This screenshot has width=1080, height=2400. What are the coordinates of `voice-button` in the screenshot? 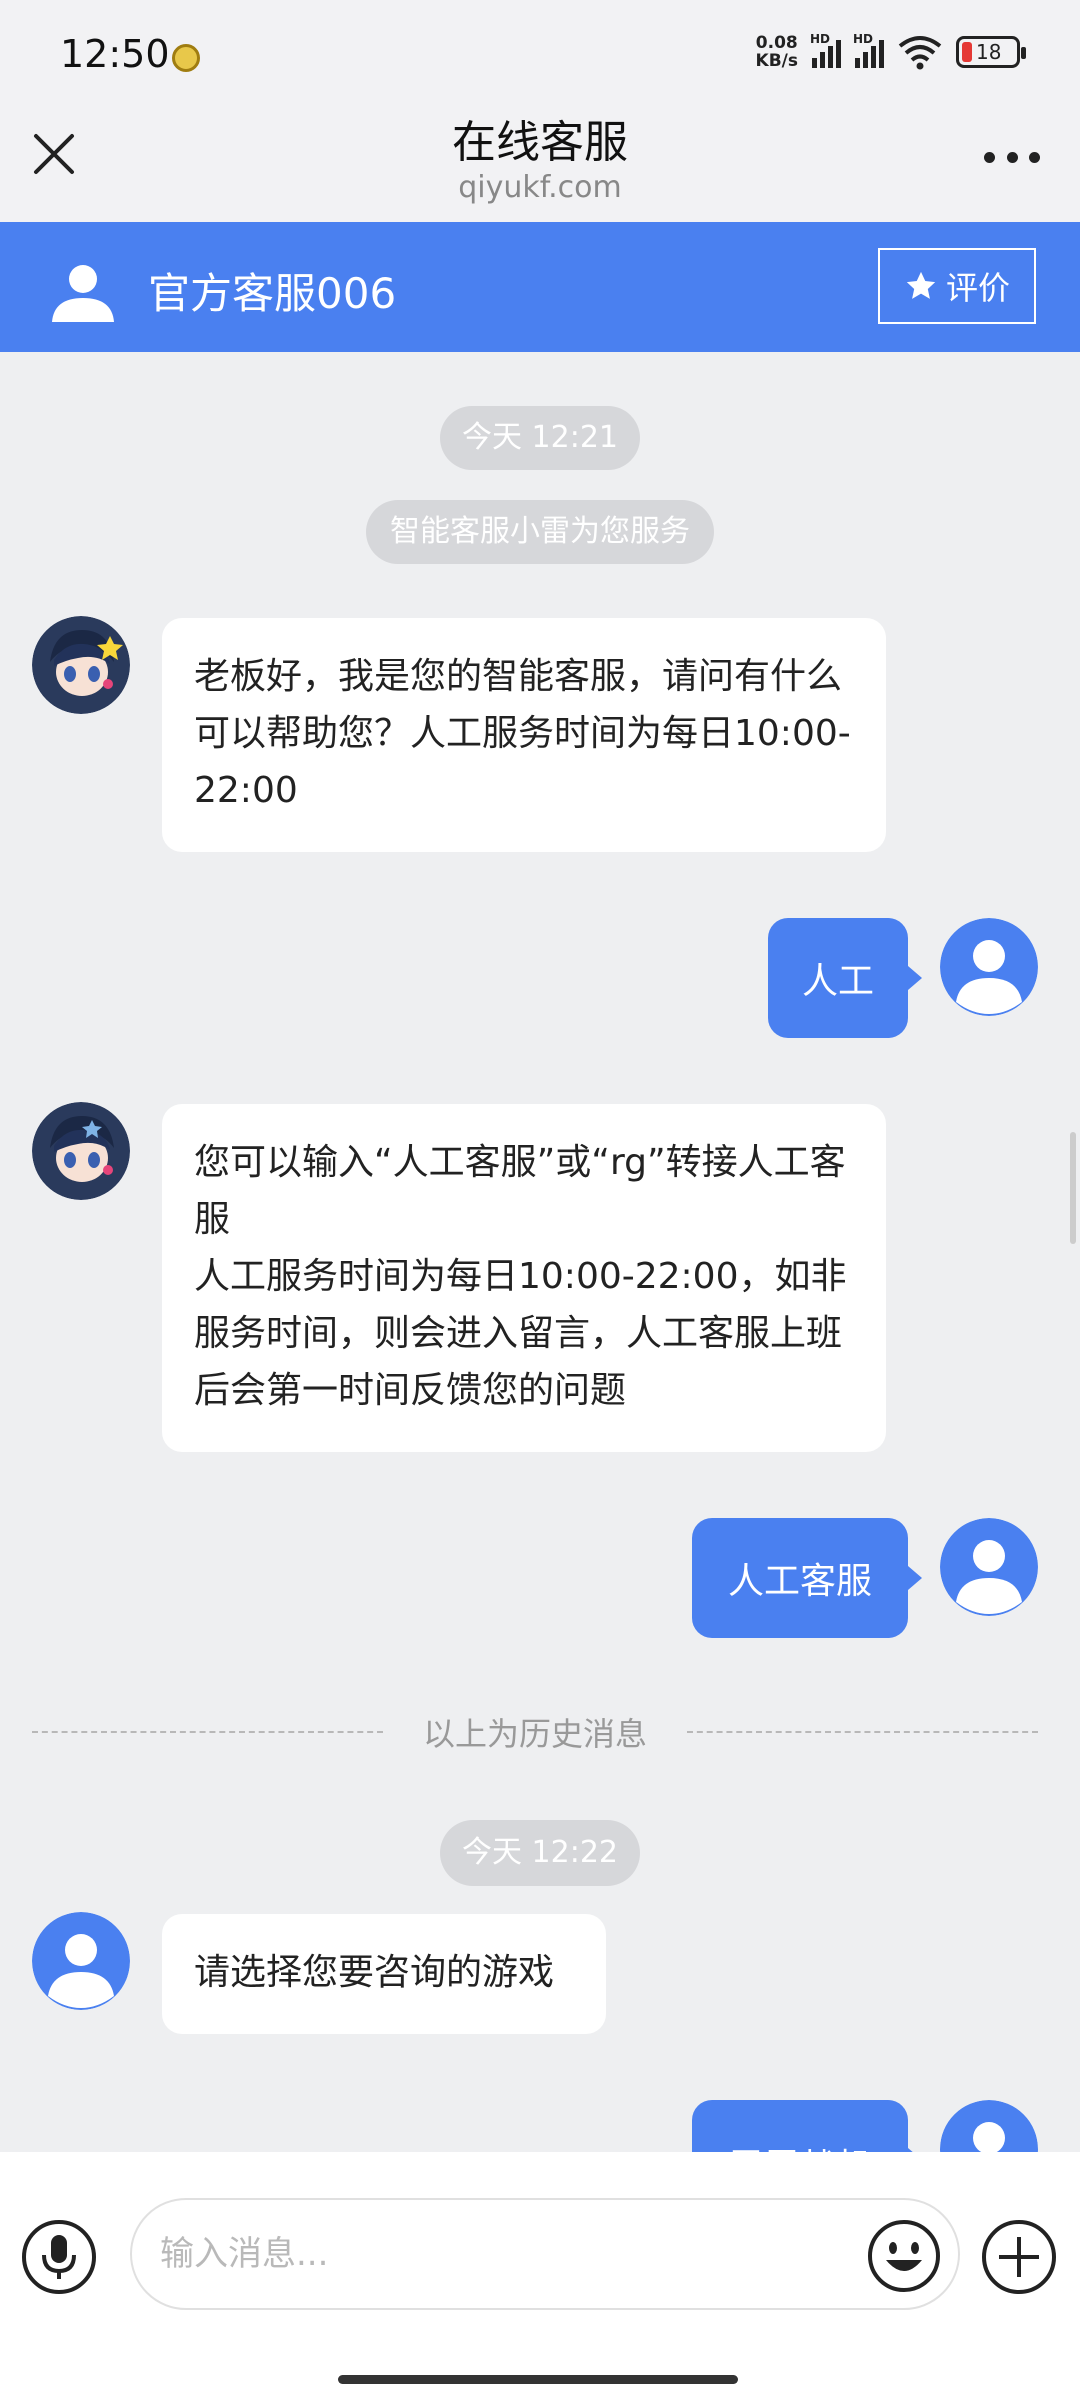 It's located at (59, 2257).